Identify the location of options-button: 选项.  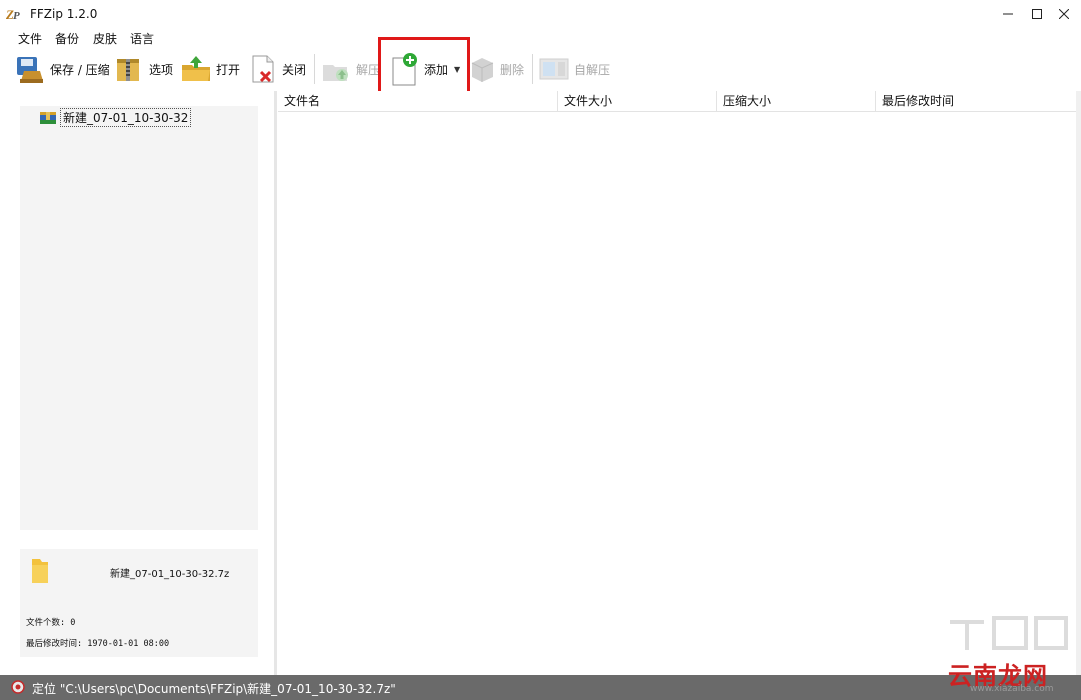
(143, 69).